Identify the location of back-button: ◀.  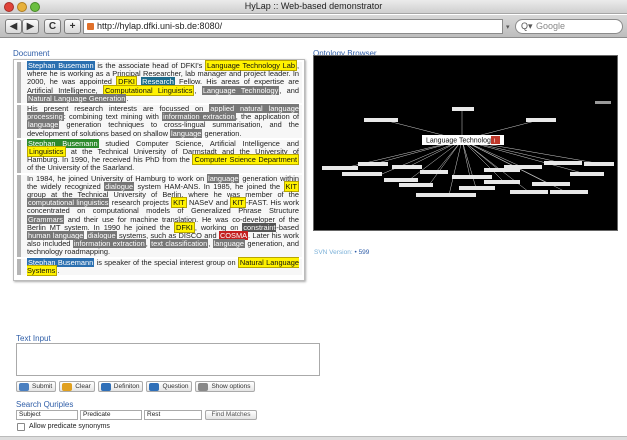
(13, 26).